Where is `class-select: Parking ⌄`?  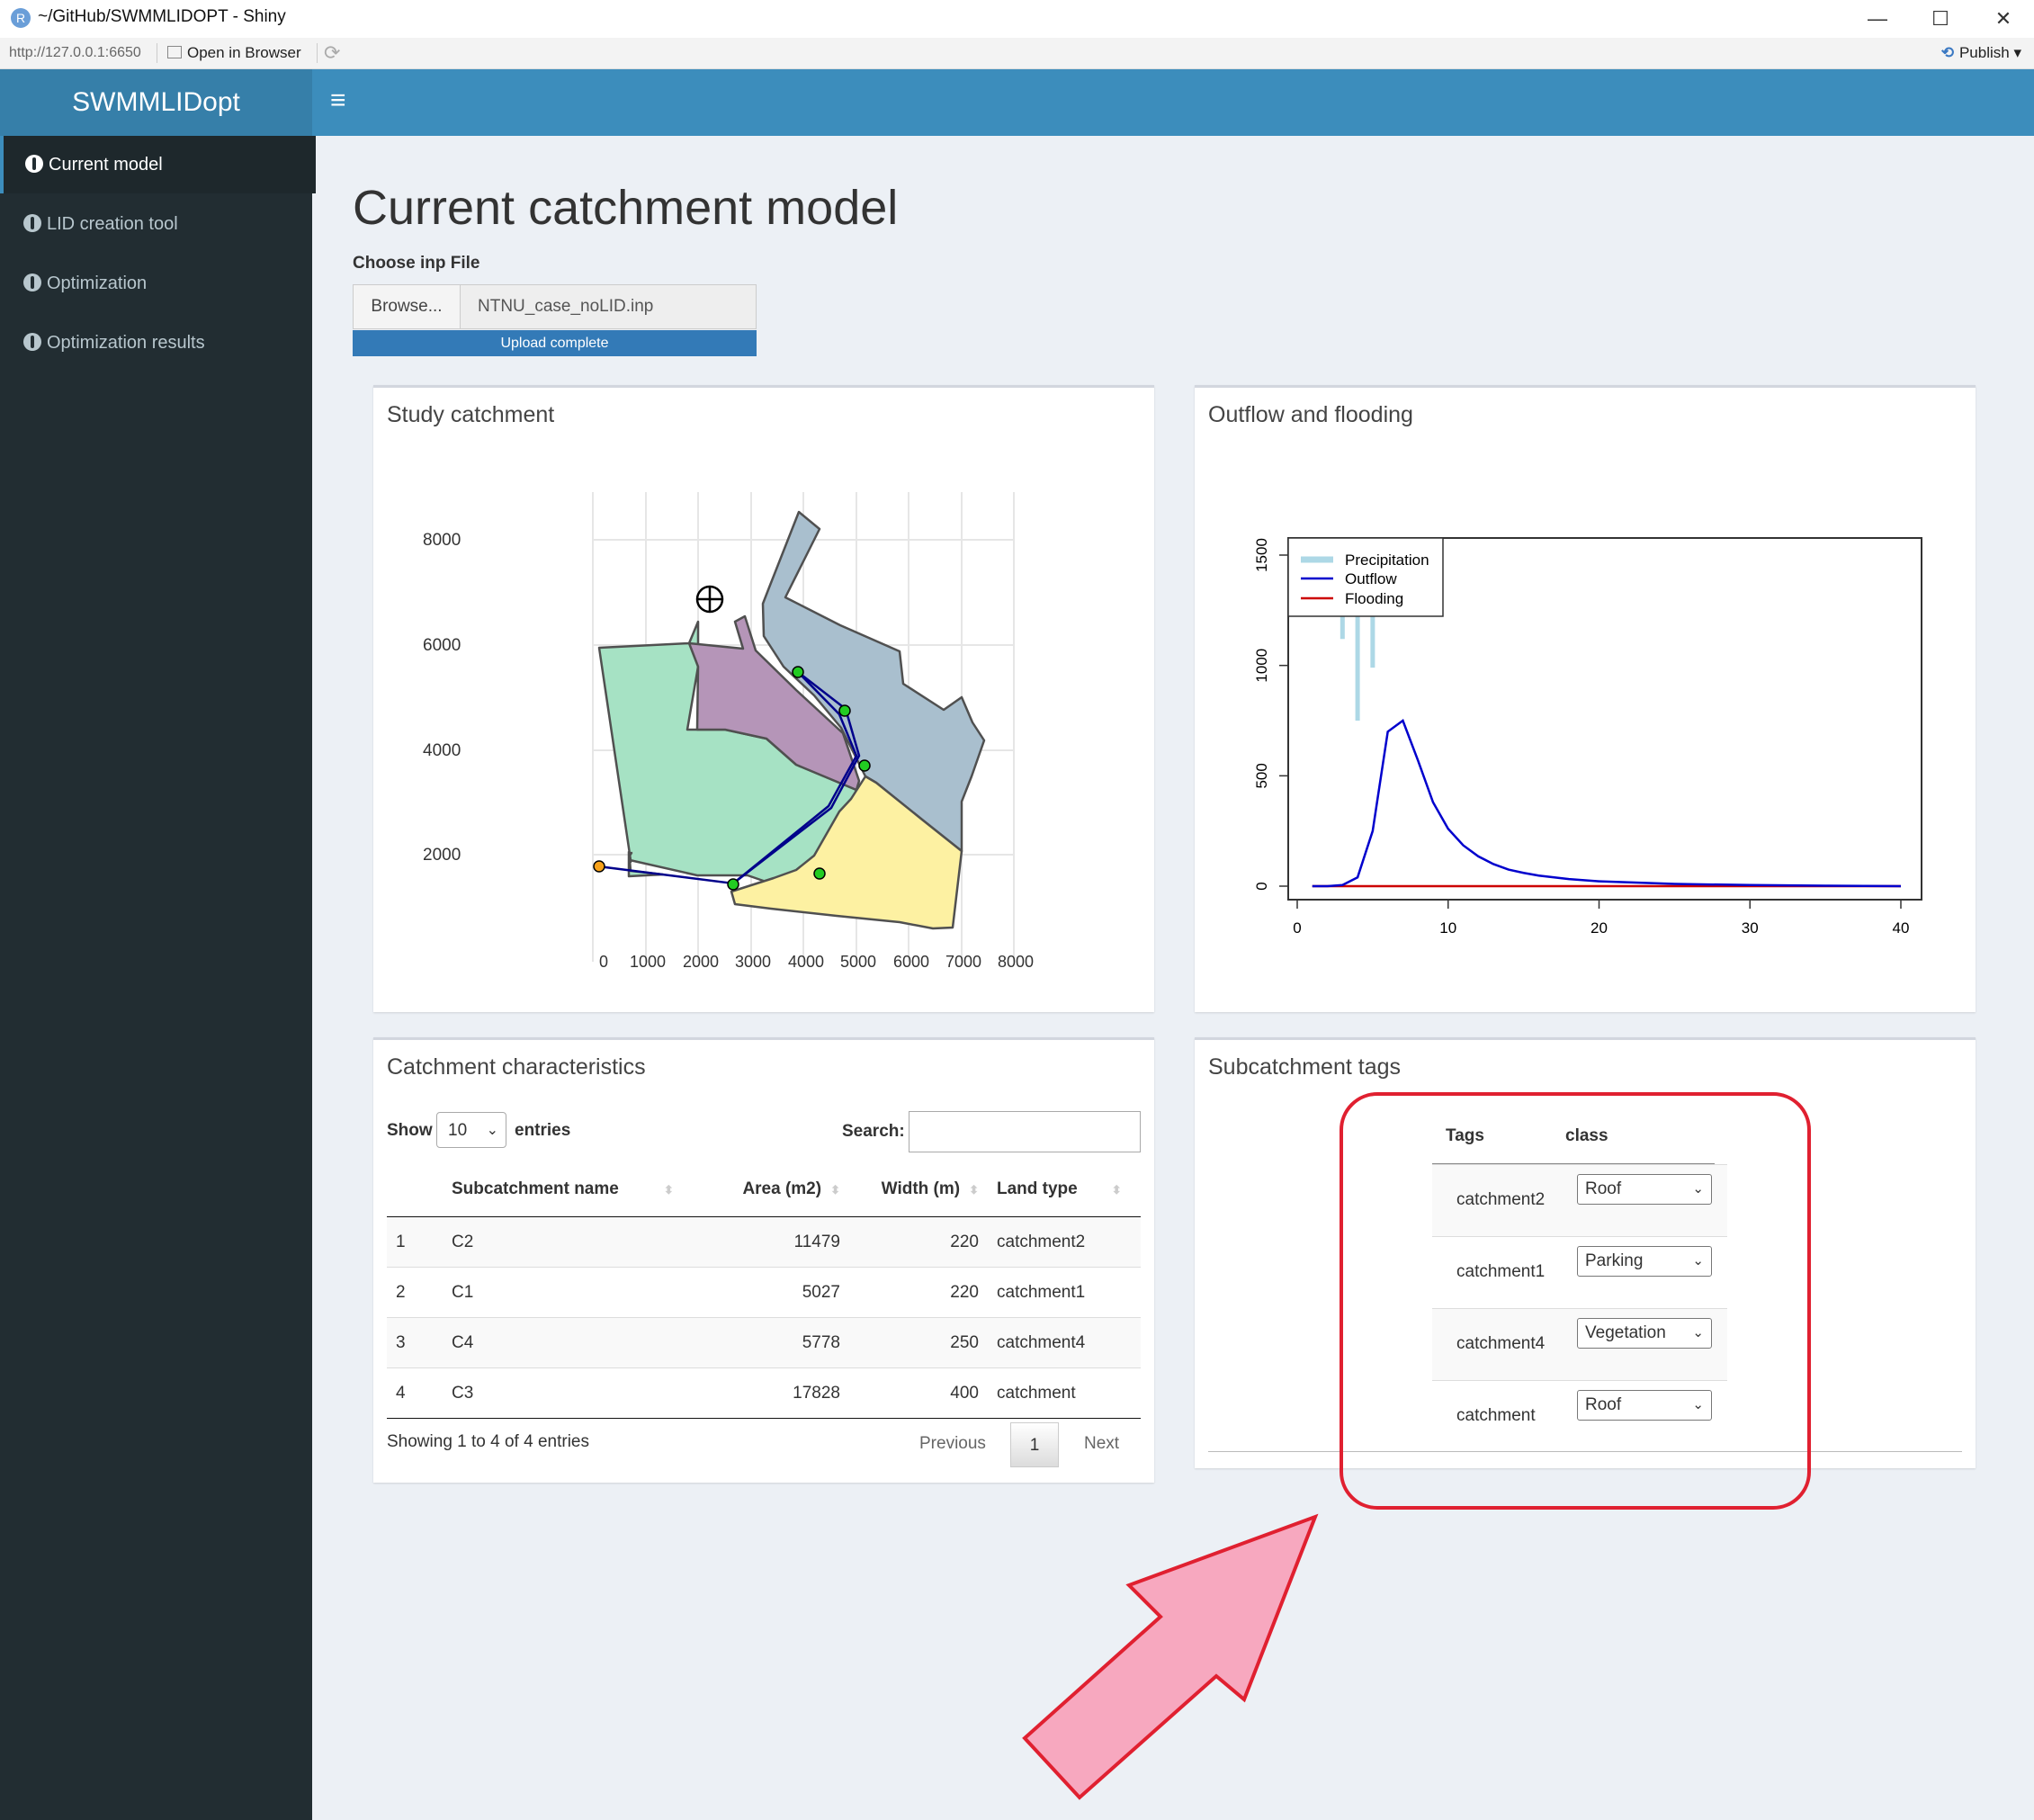
class-select: Parking ⌄ is located at coordinates (1644, 1261).